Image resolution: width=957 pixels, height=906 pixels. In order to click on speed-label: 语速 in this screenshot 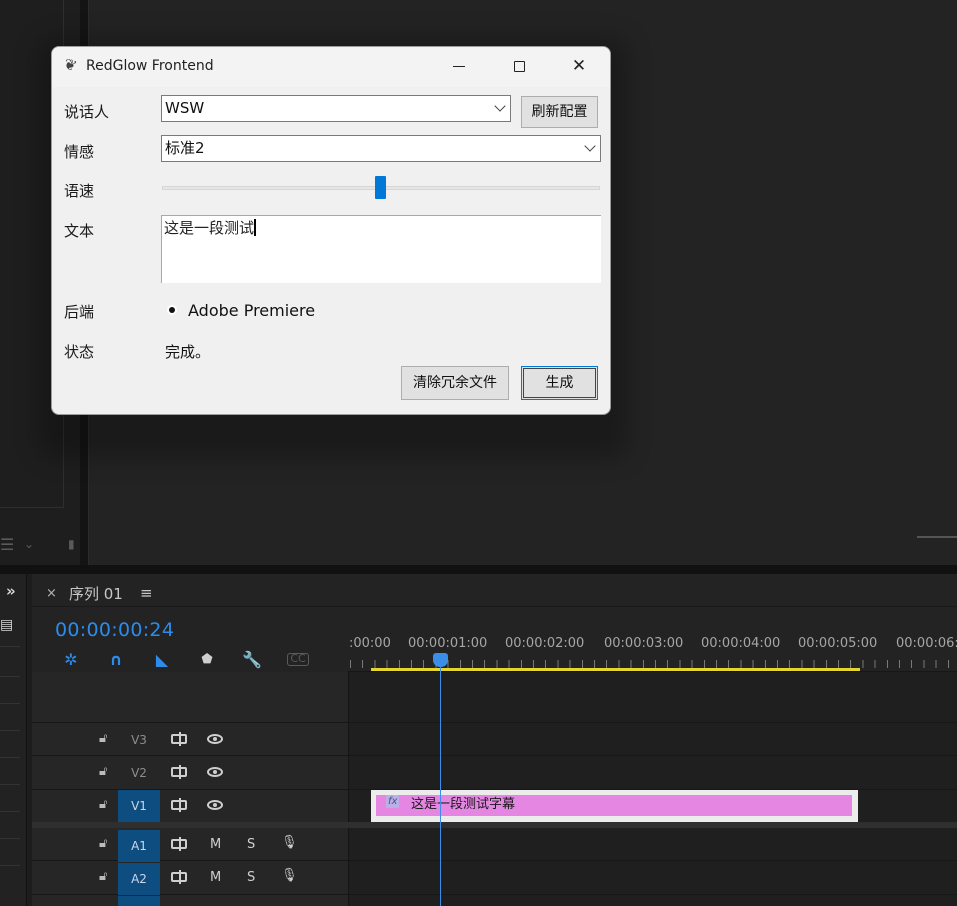, I will do `click(79, 191)`.